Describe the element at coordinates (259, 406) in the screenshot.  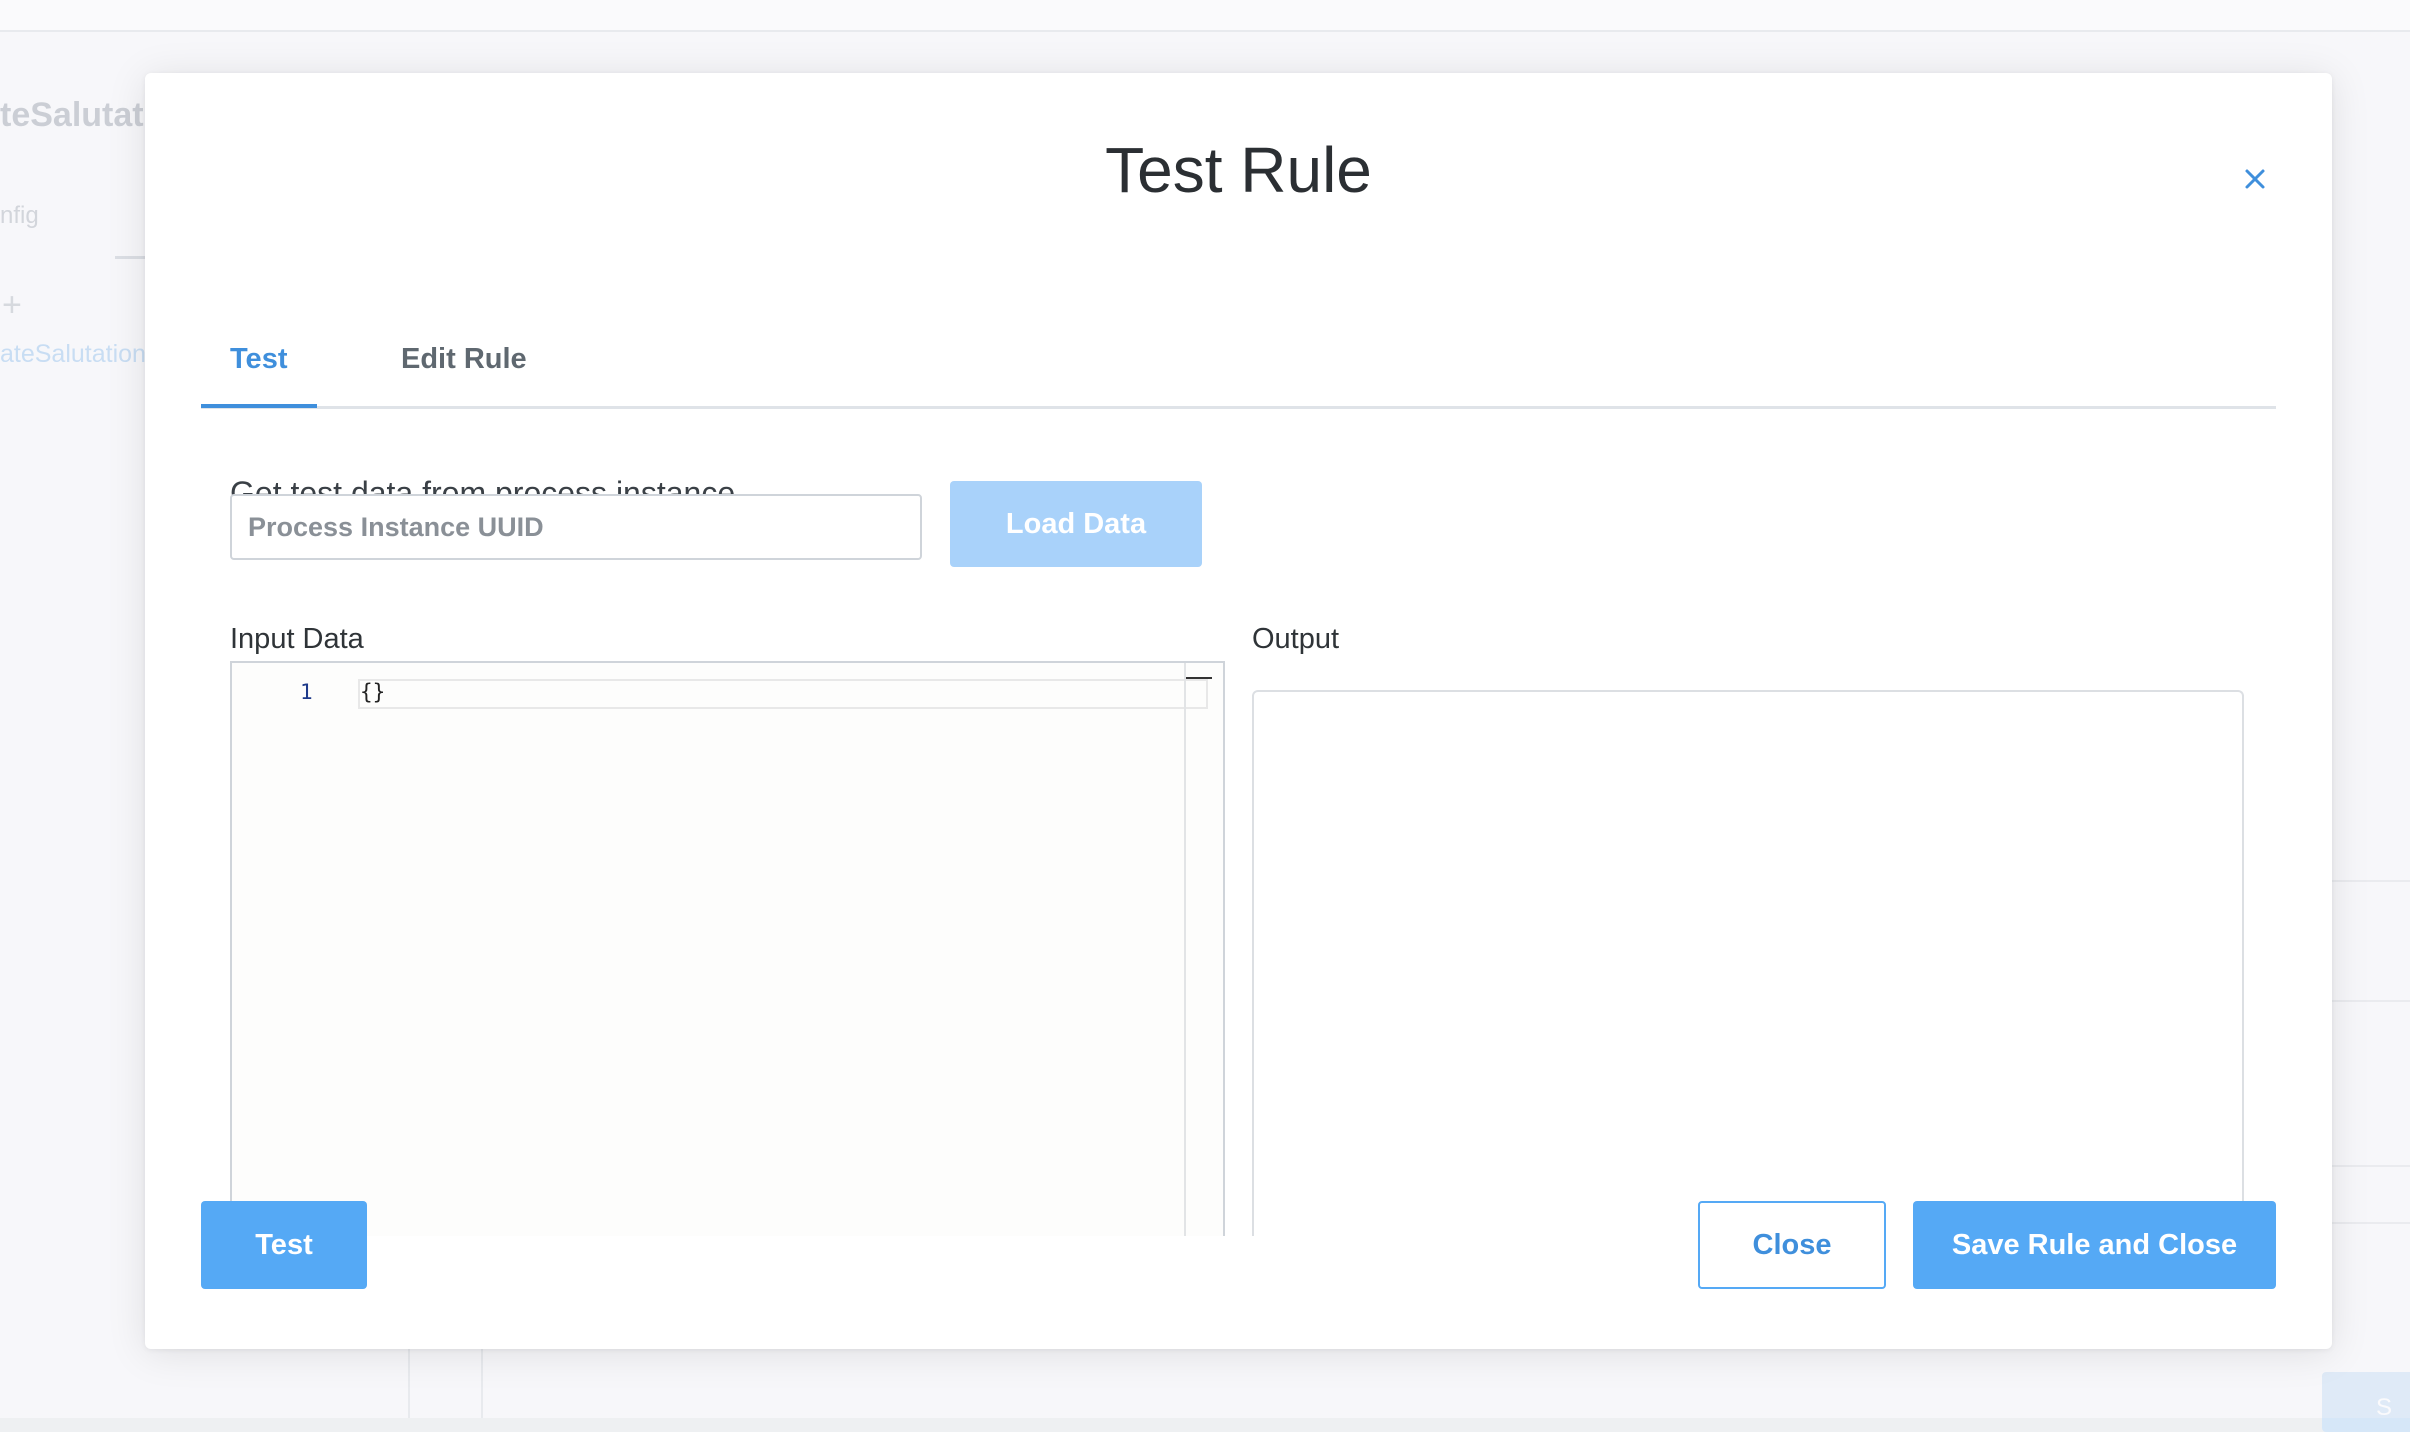
I see `active-tab-indicator` at that location.